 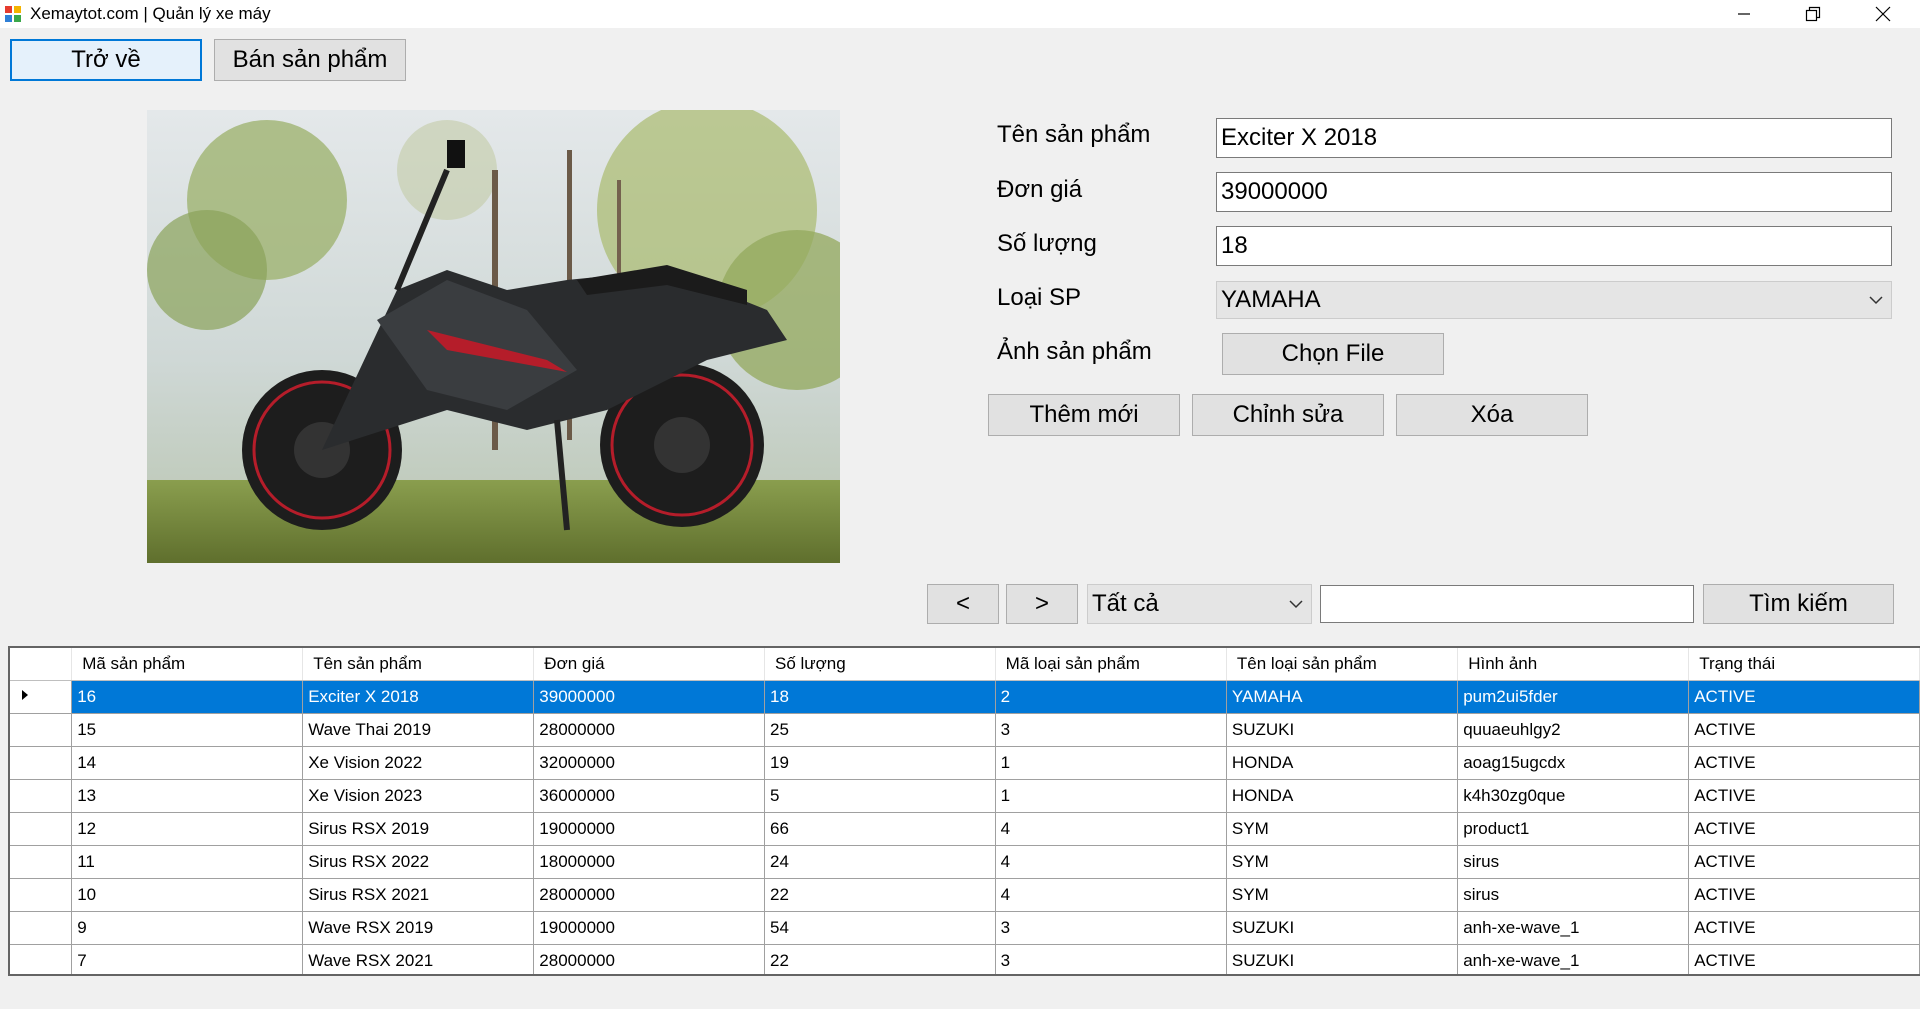 I want to click on prev-page-button: <, so click(x=963, y=604).